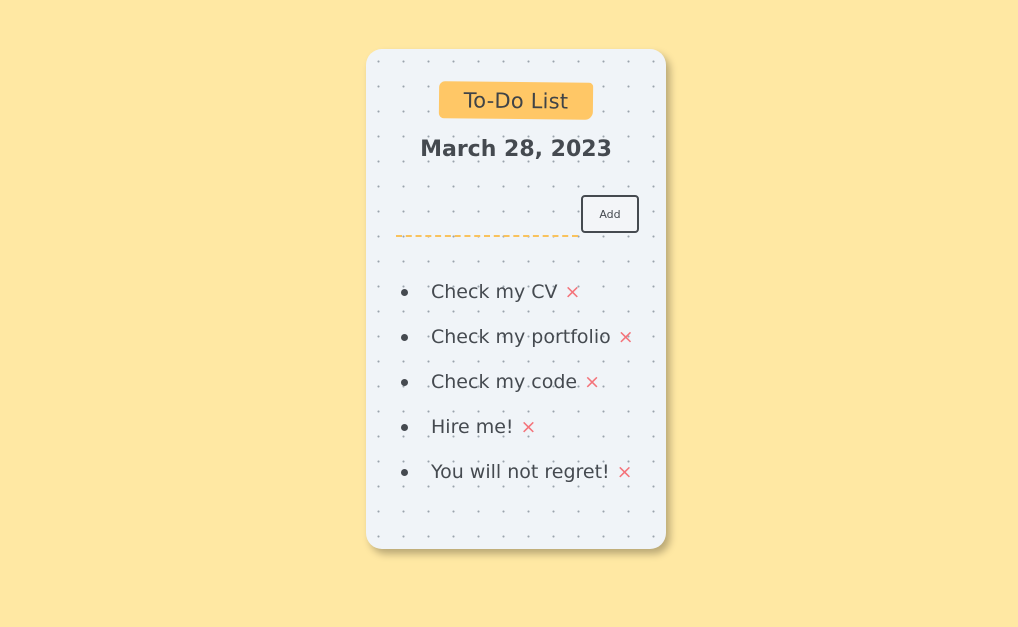 This screenshot has width=1018, height=627. Describe the element at coordinates (487, 223) in the screenshot. I see `task-input` at that location.